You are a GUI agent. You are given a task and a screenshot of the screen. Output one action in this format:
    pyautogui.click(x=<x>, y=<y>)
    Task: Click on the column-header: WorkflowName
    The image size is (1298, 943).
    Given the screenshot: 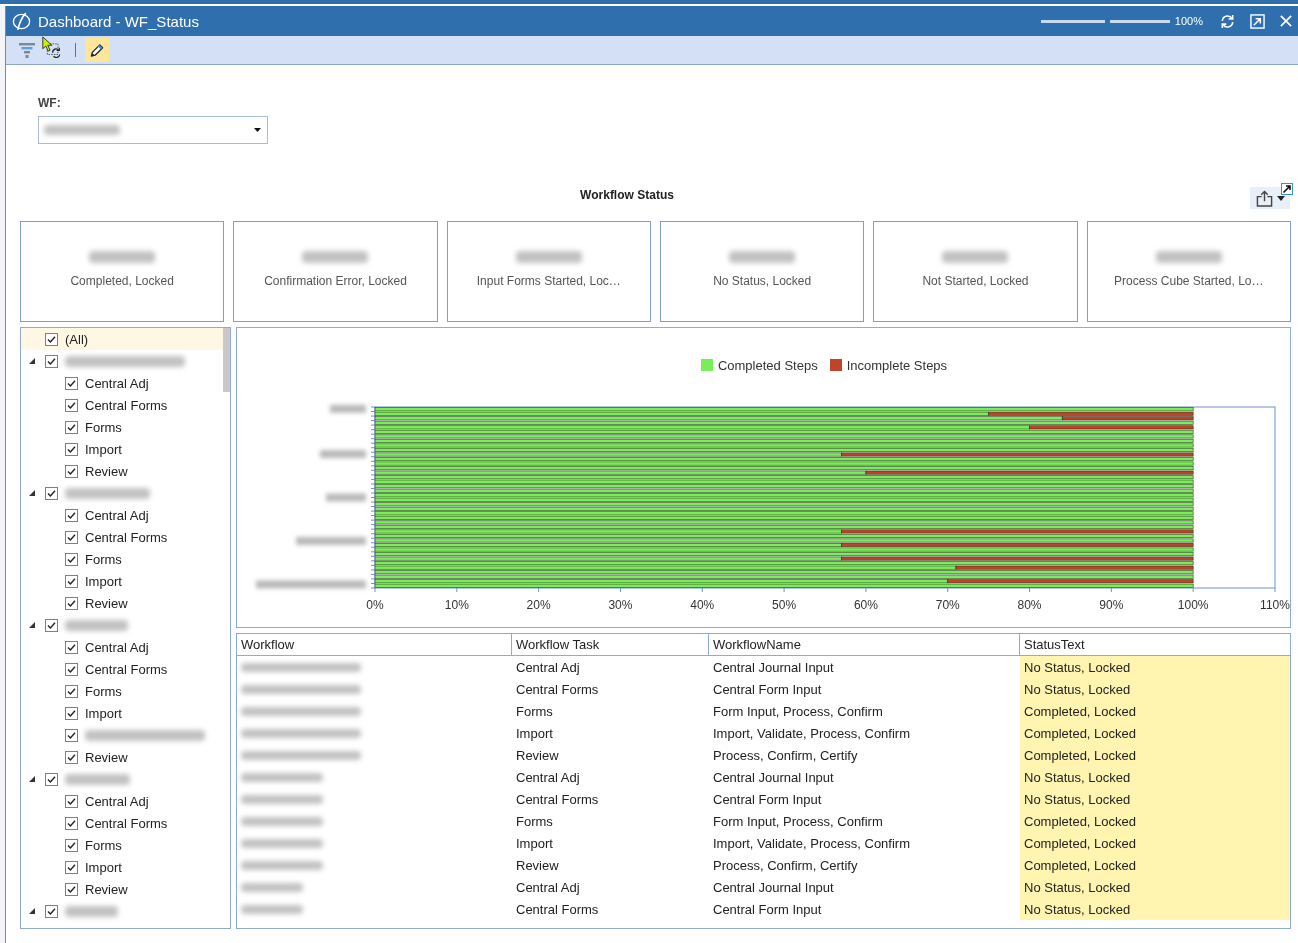 What is the action you would take?
    pyautogui.click(x=864, y=645)
    